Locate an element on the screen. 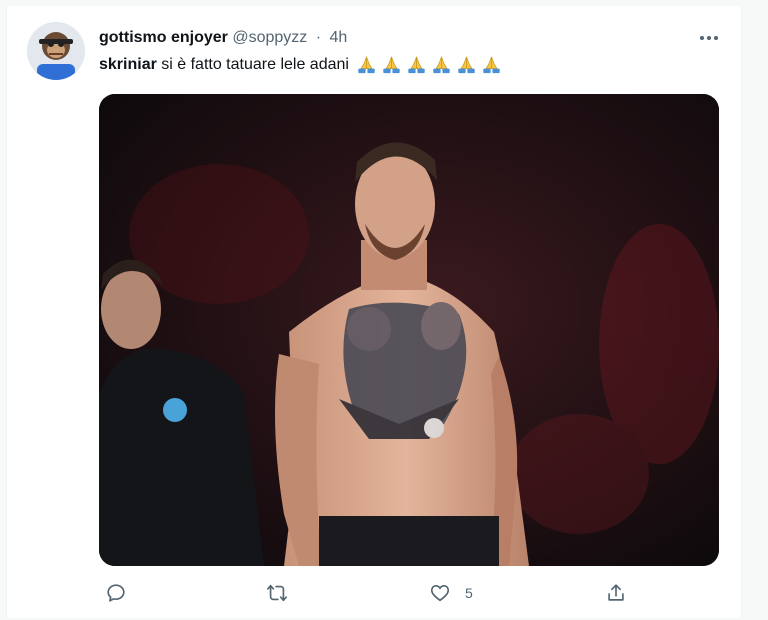 The width and height of the screenshot is (768, 620). more-options-button is located at coordinates (709, 38).